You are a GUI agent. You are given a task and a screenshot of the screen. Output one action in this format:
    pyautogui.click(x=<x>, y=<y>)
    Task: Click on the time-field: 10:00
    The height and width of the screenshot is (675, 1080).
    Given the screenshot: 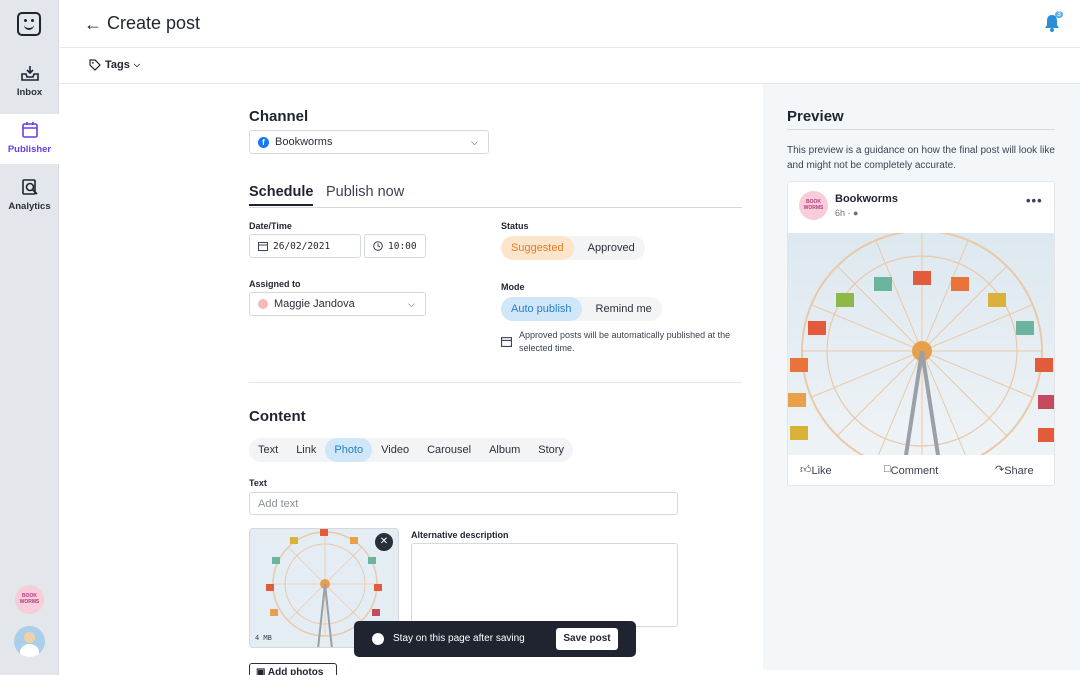 What is the action you would take?
    pyautogui.click(x=395, y=246)
    